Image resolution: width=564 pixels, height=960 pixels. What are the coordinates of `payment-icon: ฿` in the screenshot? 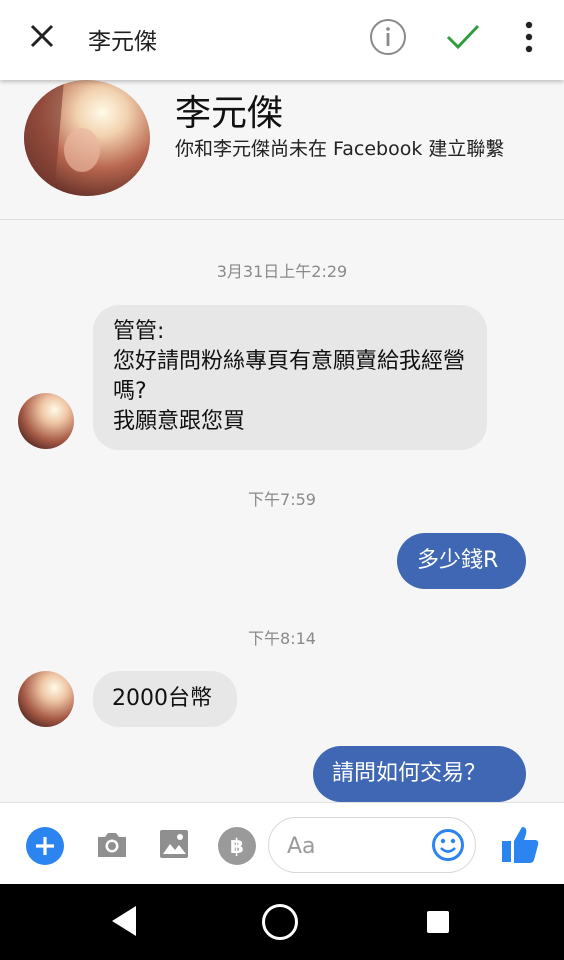 It's located at (237, 846).